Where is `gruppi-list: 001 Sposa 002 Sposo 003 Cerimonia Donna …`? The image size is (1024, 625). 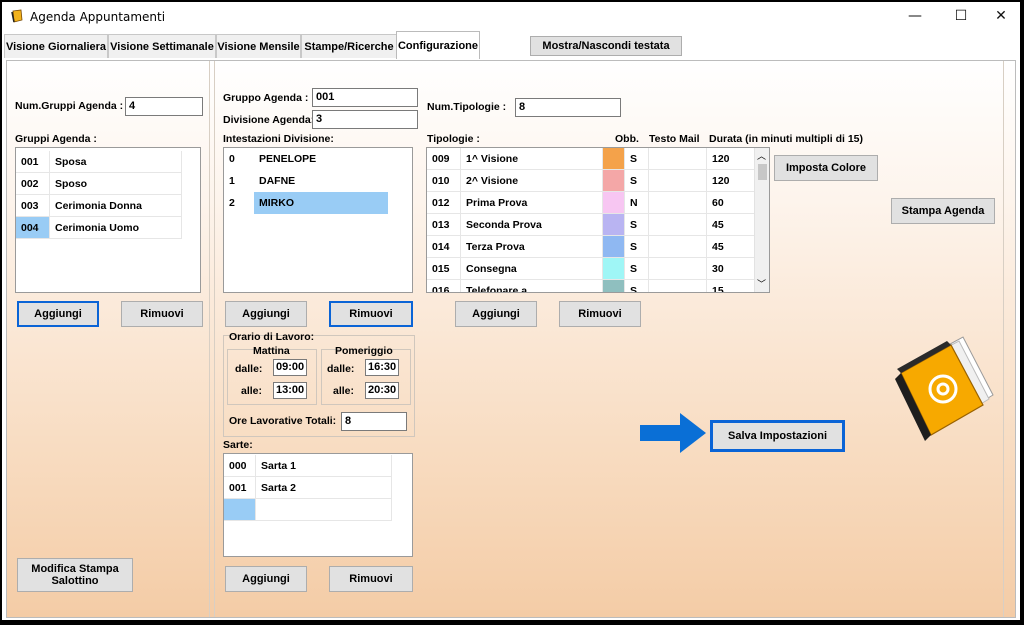
gruppi-list: 001 Sposa 002 Sposo 003 Cerimonia Donna … is located at coordinates (108, 220).